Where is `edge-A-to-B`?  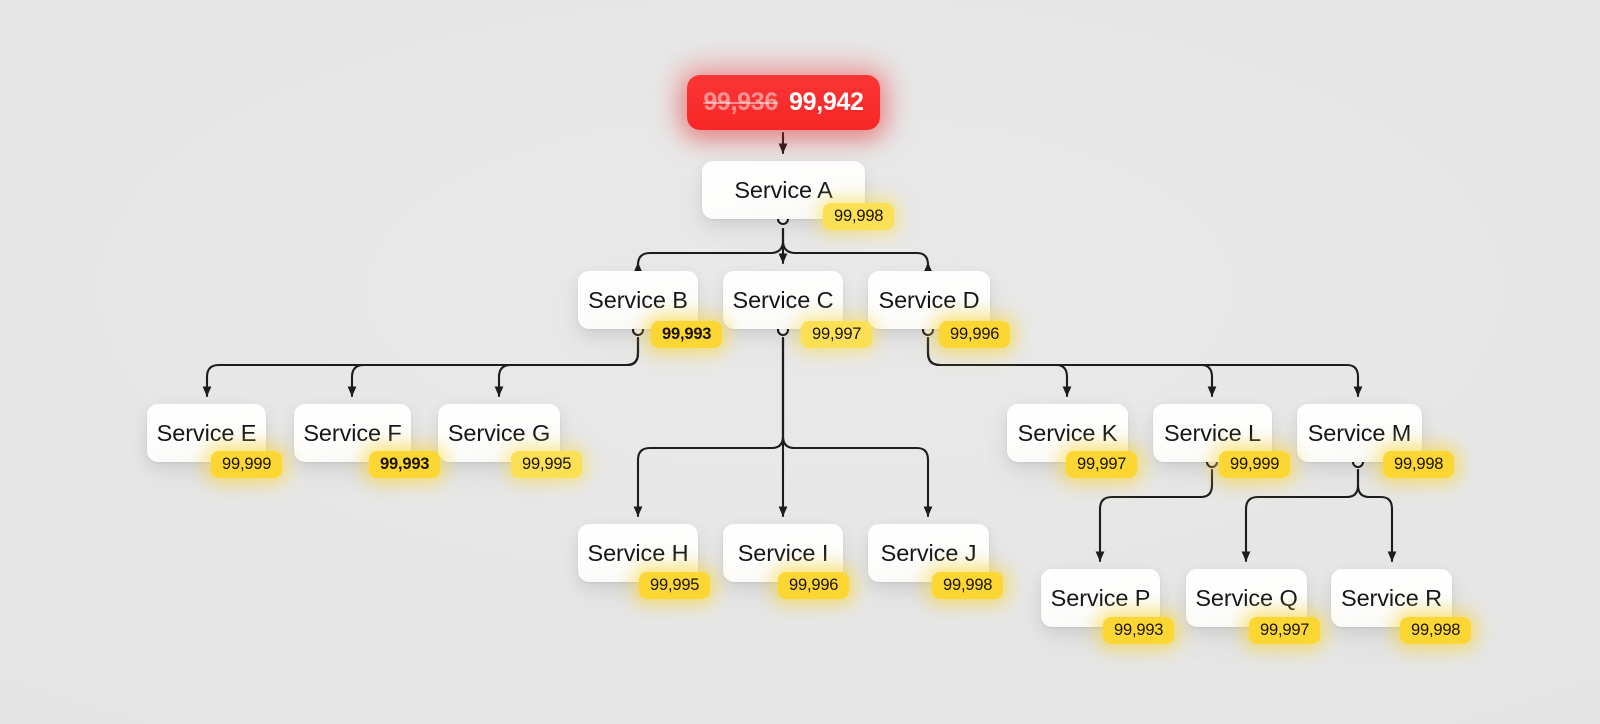 edge-A-to-B is located at coordinates (709, 250).